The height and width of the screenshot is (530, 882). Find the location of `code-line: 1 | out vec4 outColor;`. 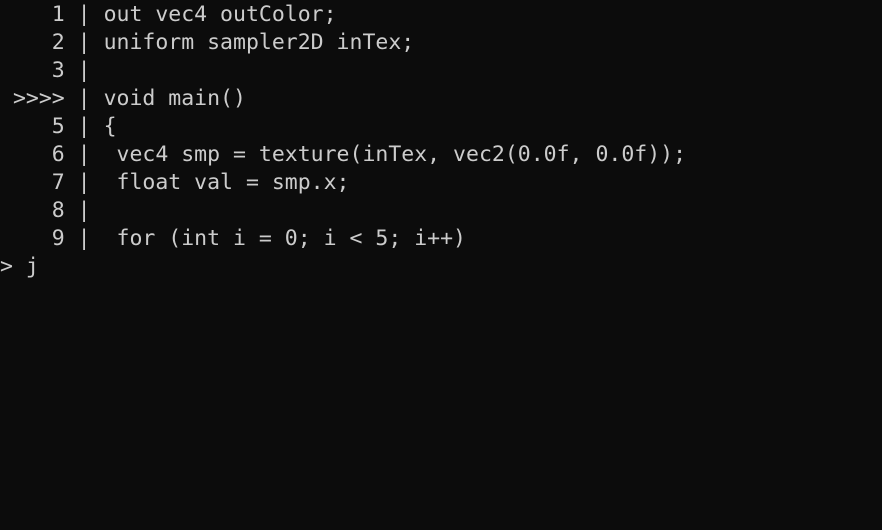

code-line: 1 | out vec4 outColor; is located at coordinates (441, 15).